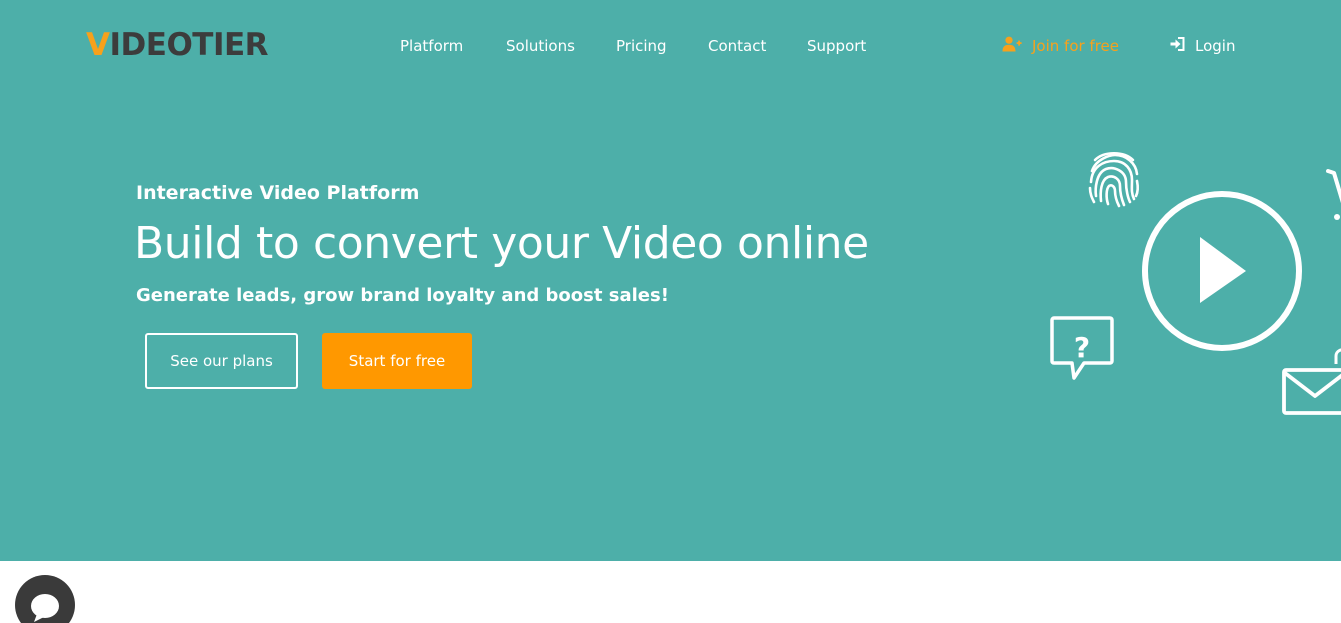 The width and height of the screenshot is (1341, 623). I want to click on join-for-free-link: Join for free, so click(1060, 46).